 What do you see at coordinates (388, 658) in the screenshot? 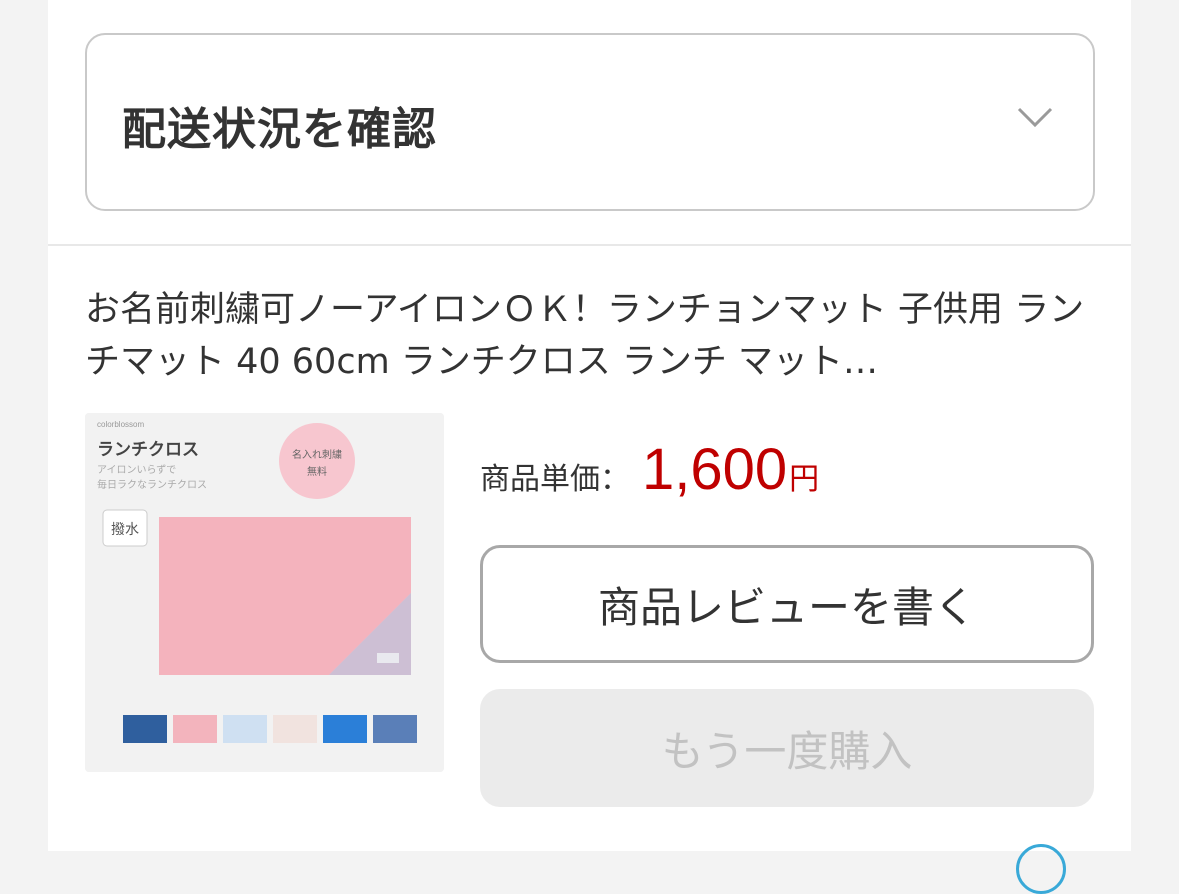
I see `thumb-cloth-tag` at bounding box center [388, 658].